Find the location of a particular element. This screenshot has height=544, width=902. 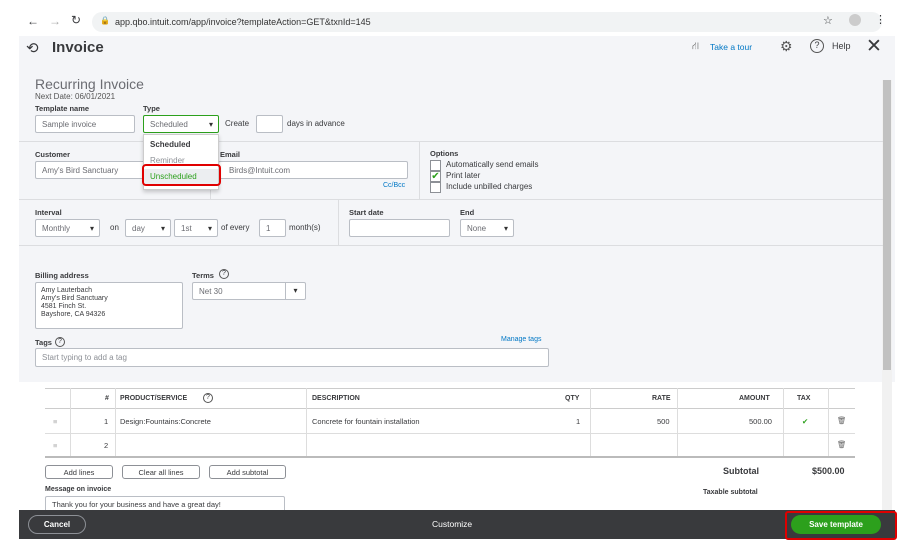

scrollbar-thumb is located at coordinates (887, 225).